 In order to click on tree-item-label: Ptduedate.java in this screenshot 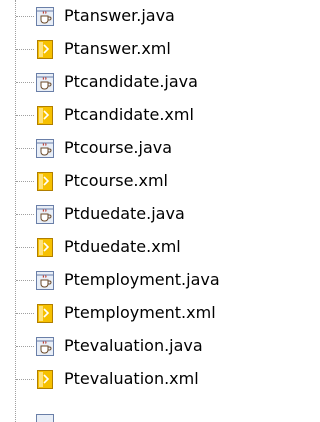, I will do `click(124, 213)`.